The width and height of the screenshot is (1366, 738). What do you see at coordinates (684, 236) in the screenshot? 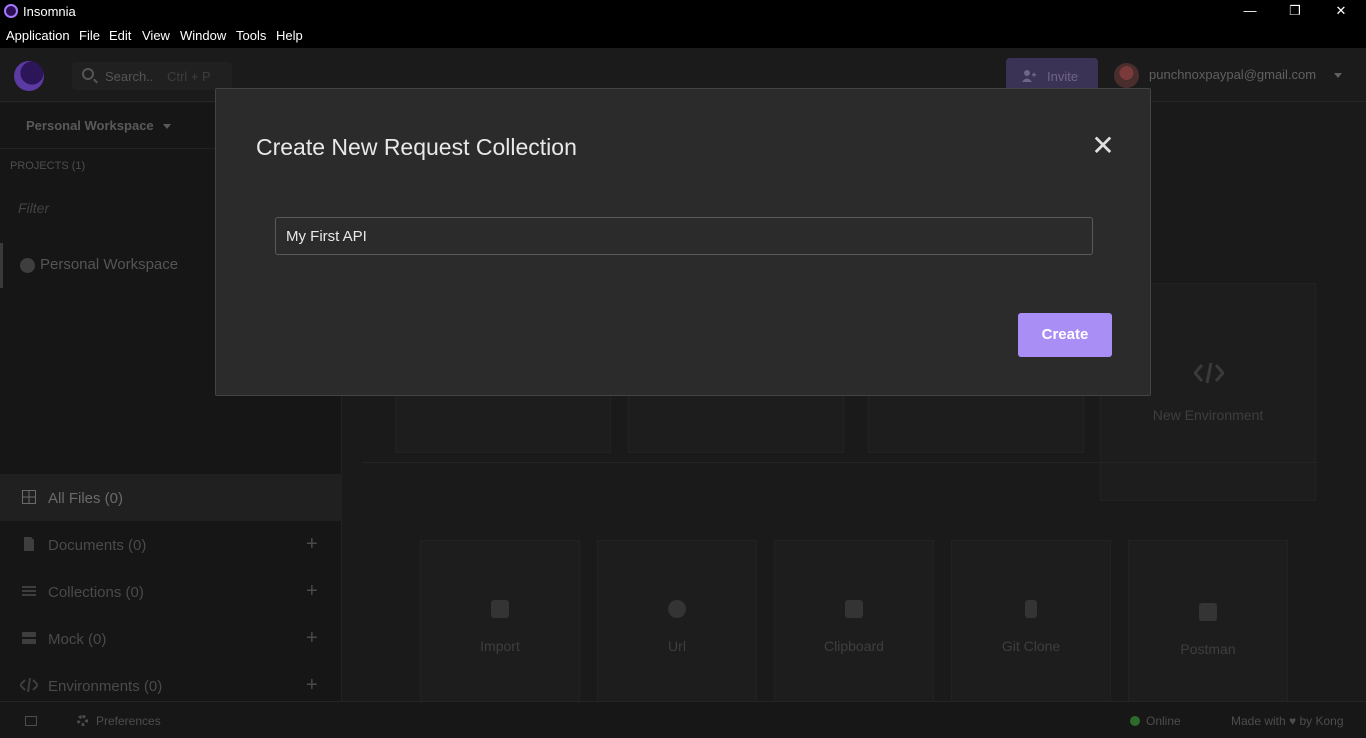
I see `collection-name-input` at bounding box center [684, 236].